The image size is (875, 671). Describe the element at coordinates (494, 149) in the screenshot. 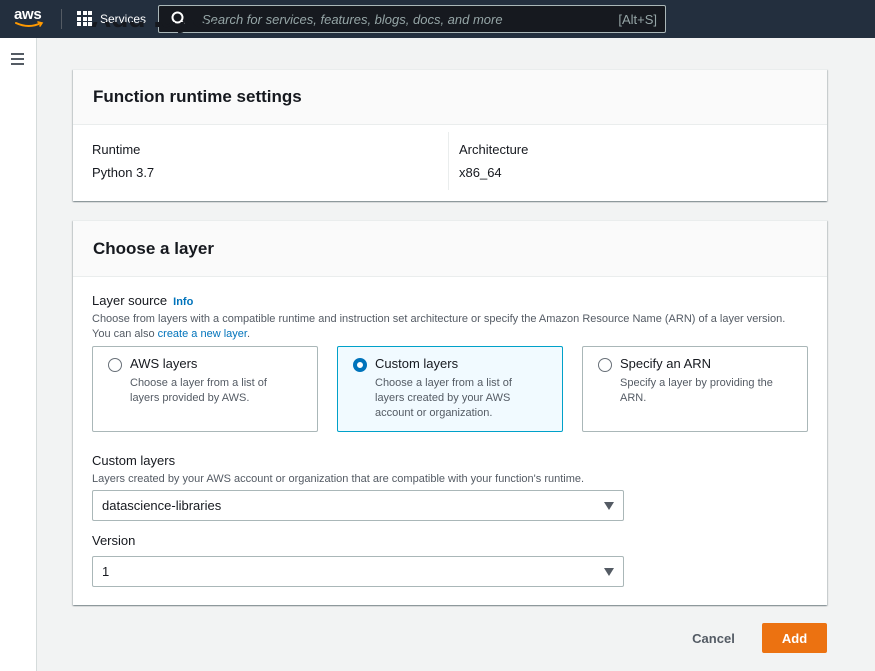

I see `architecture-label: Architecture` at that location.